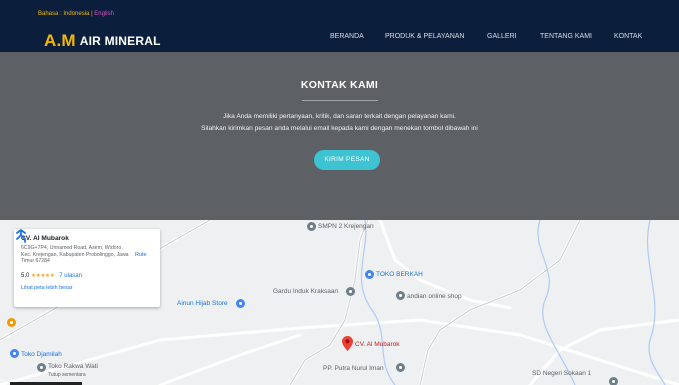 This screenshot has width=679, height=385. I want to click on poi-andian-online-shop: andian online shop, so click(434, 296).